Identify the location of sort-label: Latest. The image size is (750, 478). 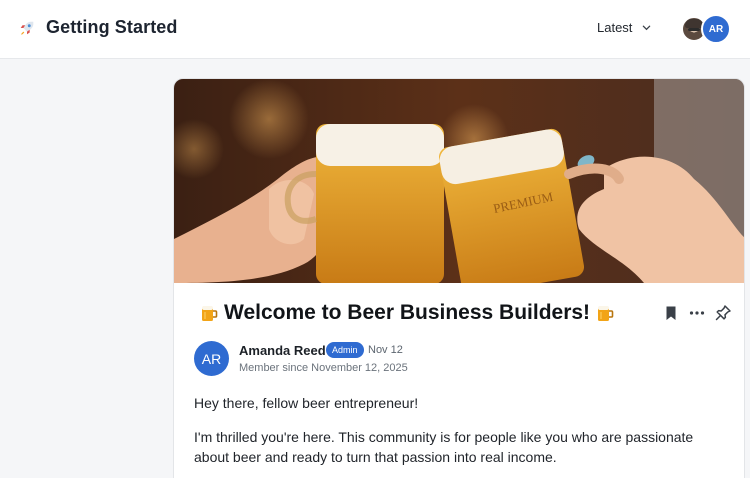
(615, 27).